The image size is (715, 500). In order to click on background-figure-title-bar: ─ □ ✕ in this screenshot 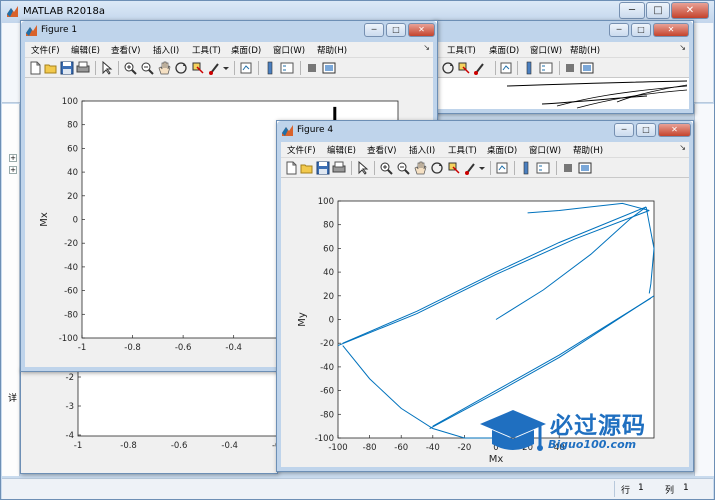, I will do `click(563, 31)`.